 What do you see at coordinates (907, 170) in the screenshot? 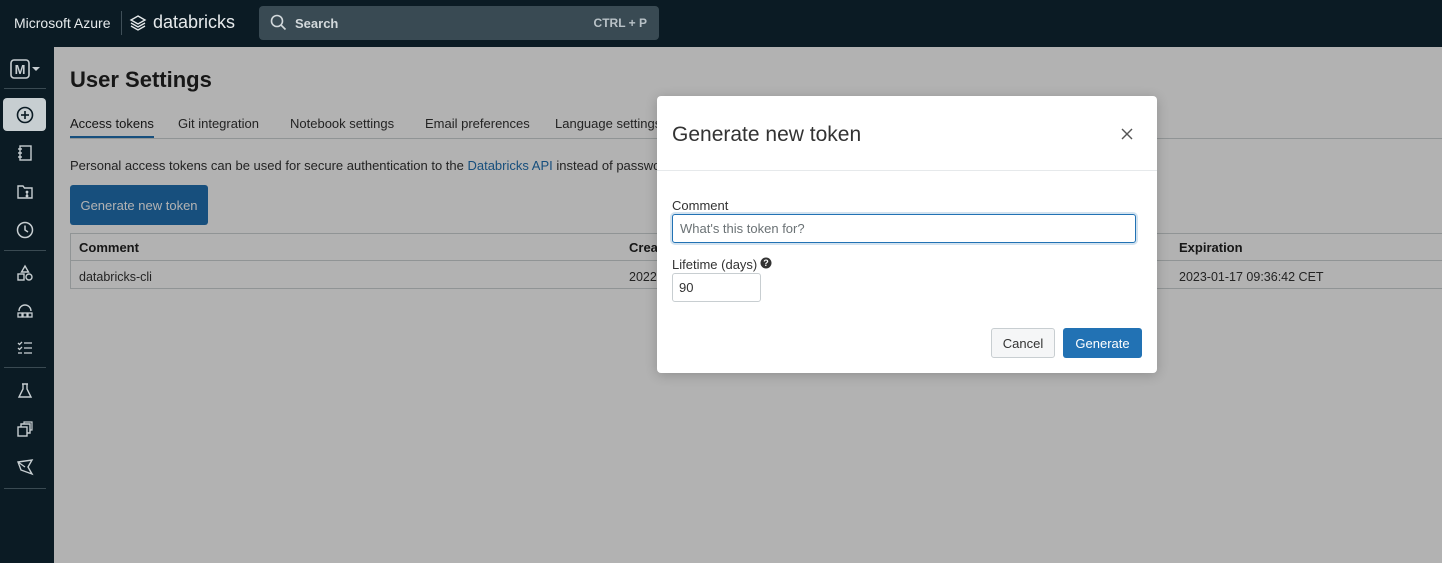
I see `dialog-divider` at bounding box center [907, 170].